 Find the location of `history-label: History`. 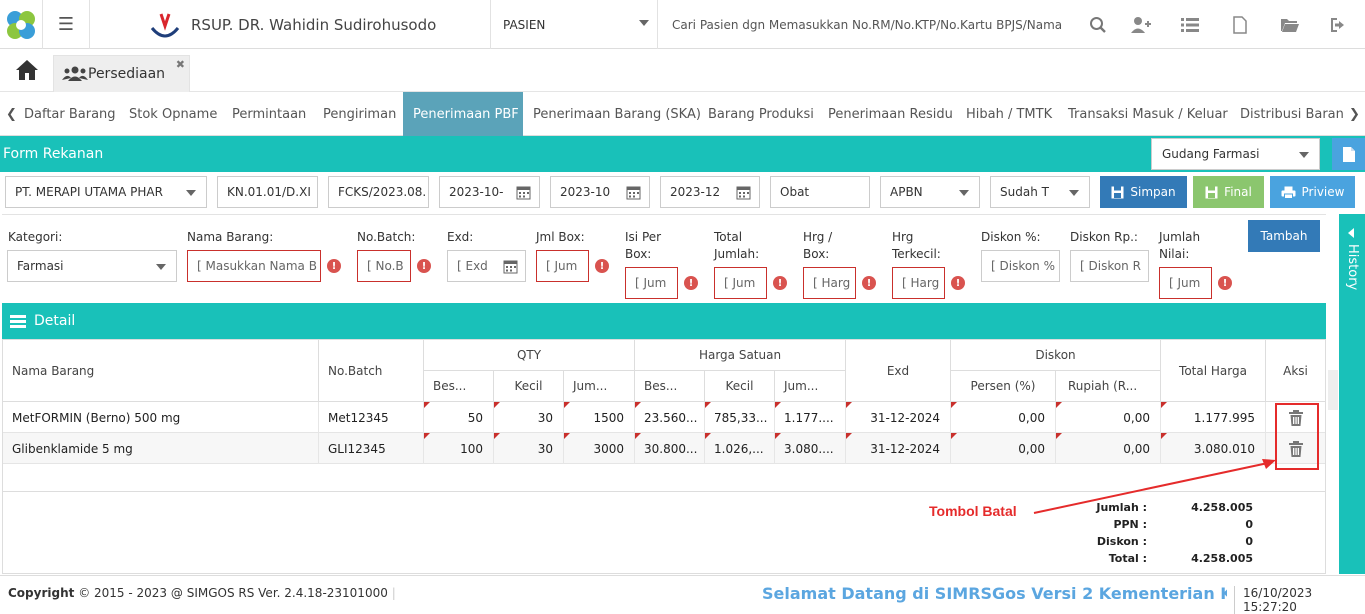

history-label: History is located at coordinates (1352, 267).